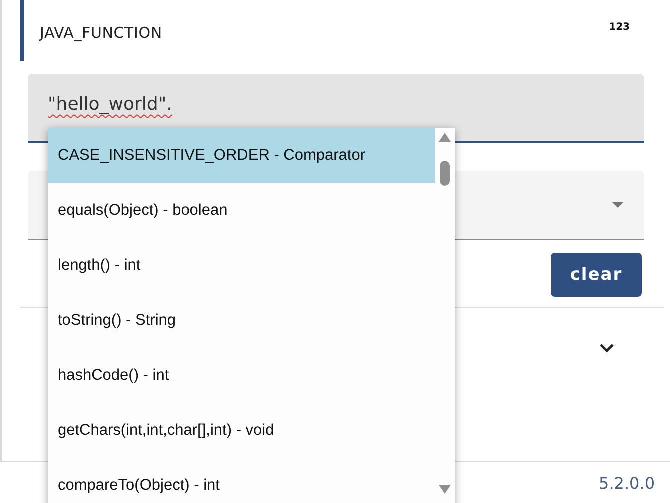 This screenshot has height=503, width=670. Describe the element at coordinates (445, 137) in the screenshot. I see `scroll-up-icon` at that location.